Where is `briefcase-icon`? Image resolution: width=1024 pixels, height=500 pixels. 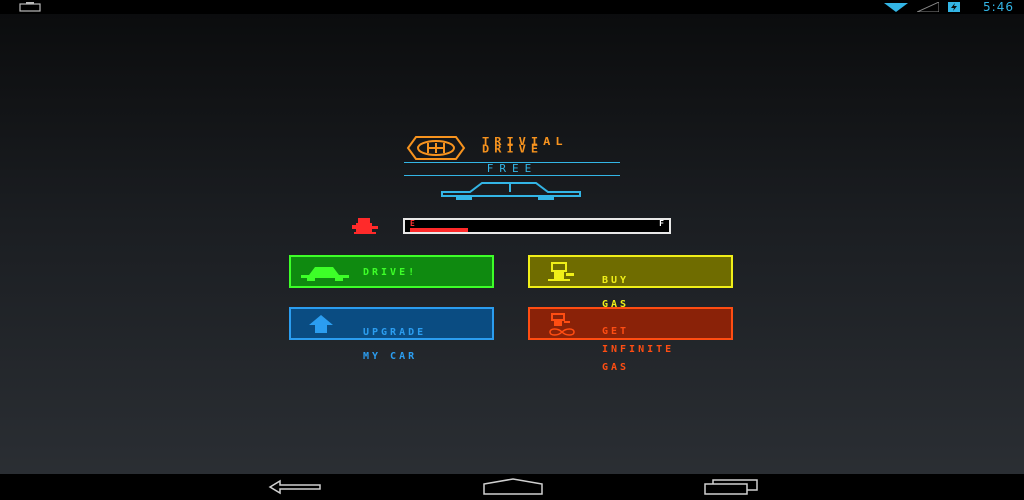 briefcase-icon is located at coordinates (30, 7).